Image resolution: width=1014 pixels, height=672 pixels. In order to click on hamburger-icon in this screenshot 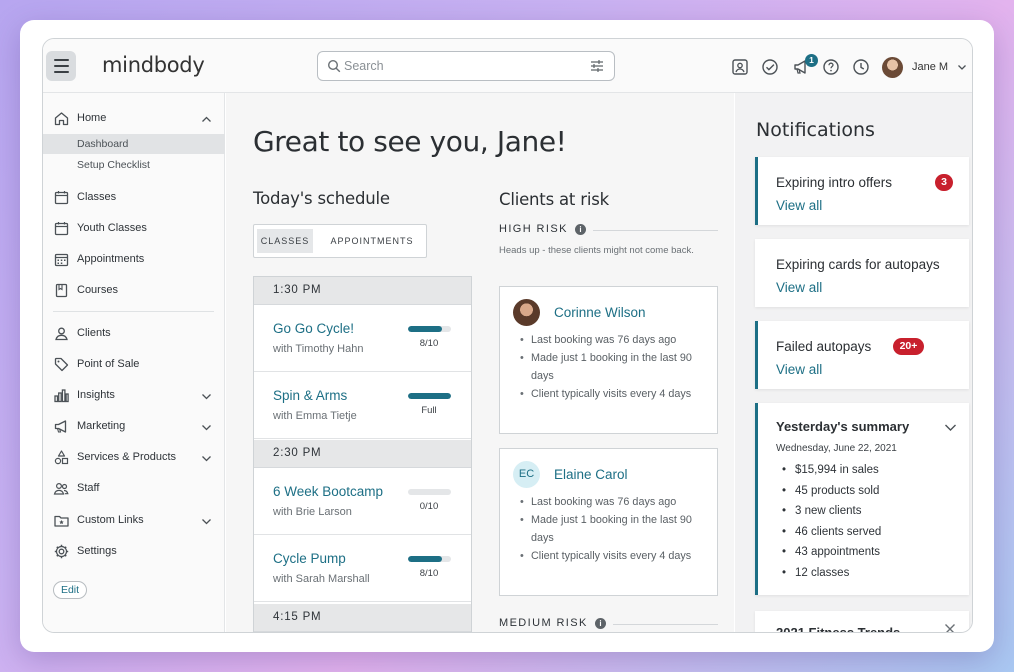, I will do `click(61, 60)`.